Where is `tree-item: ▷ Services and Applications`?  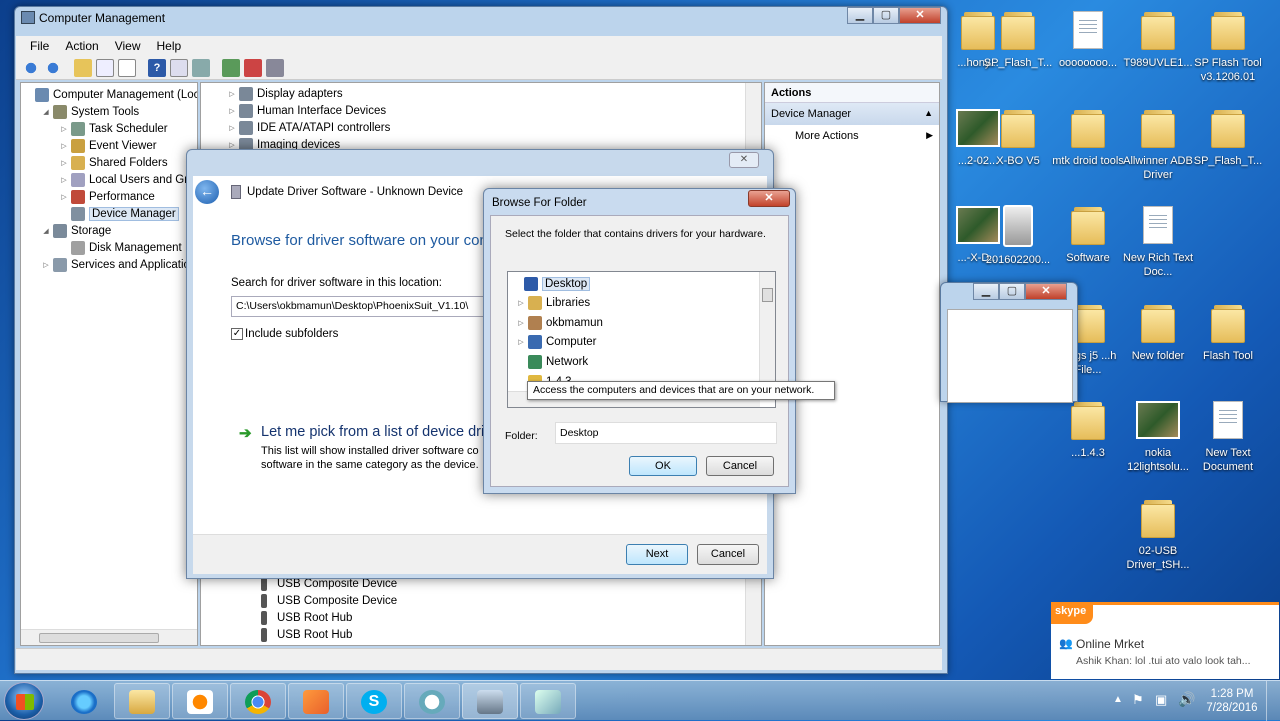
tree-item: ▷ Services and Applications is located at coordinates (119, 264).